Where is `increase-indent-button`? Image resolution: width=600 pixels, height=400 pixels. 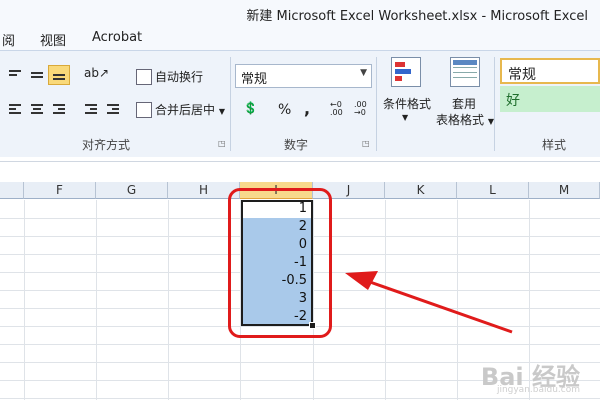
increase-indent-button is located at coordinates (113, 109).